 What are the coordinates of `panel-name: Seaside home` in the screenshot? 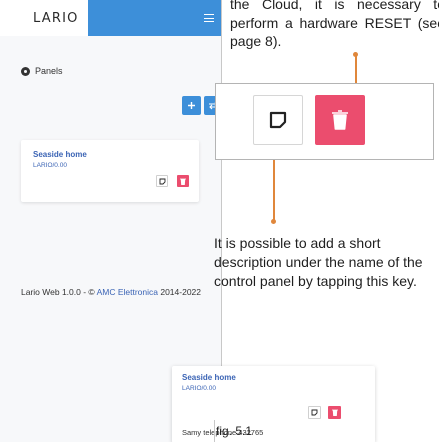 It's located at (60, 154).